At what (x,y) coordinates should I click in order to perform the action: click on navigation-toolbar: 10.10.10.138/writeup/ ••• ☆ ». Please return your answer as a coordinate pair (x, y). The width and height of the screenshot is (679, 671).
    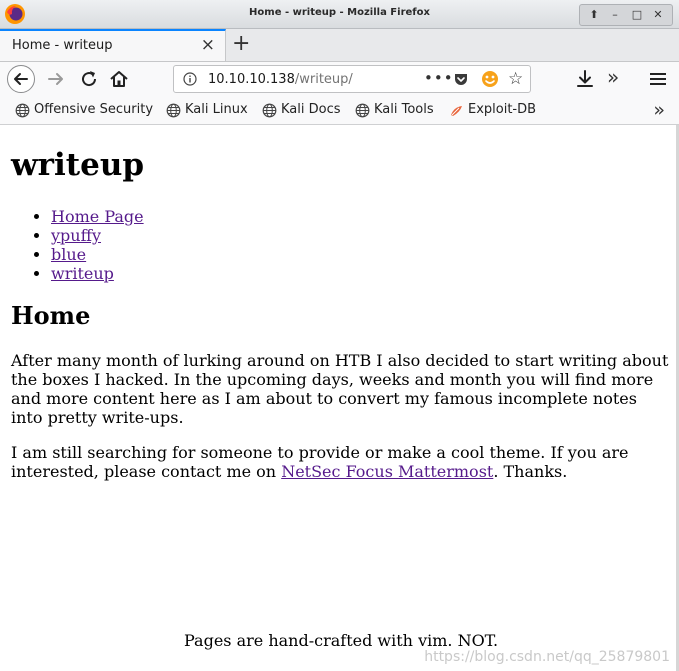
    Looking at the image, I should click on (339, 80).